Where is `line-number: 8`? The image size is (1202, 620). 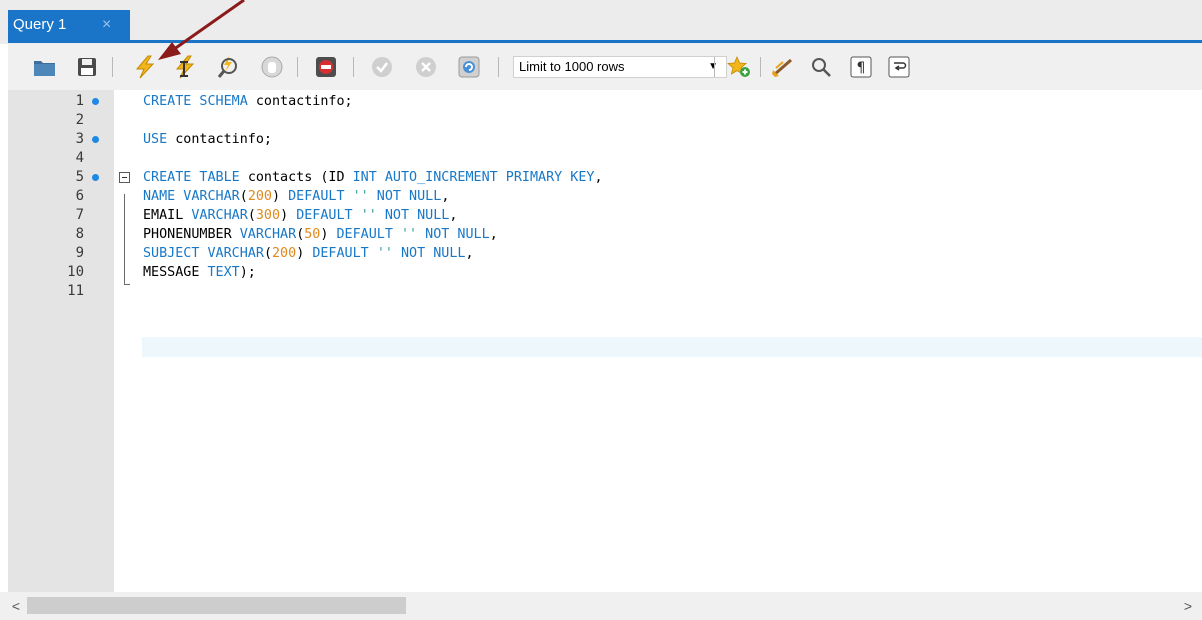
line-number: 8 is located at coordinates (79, 234).